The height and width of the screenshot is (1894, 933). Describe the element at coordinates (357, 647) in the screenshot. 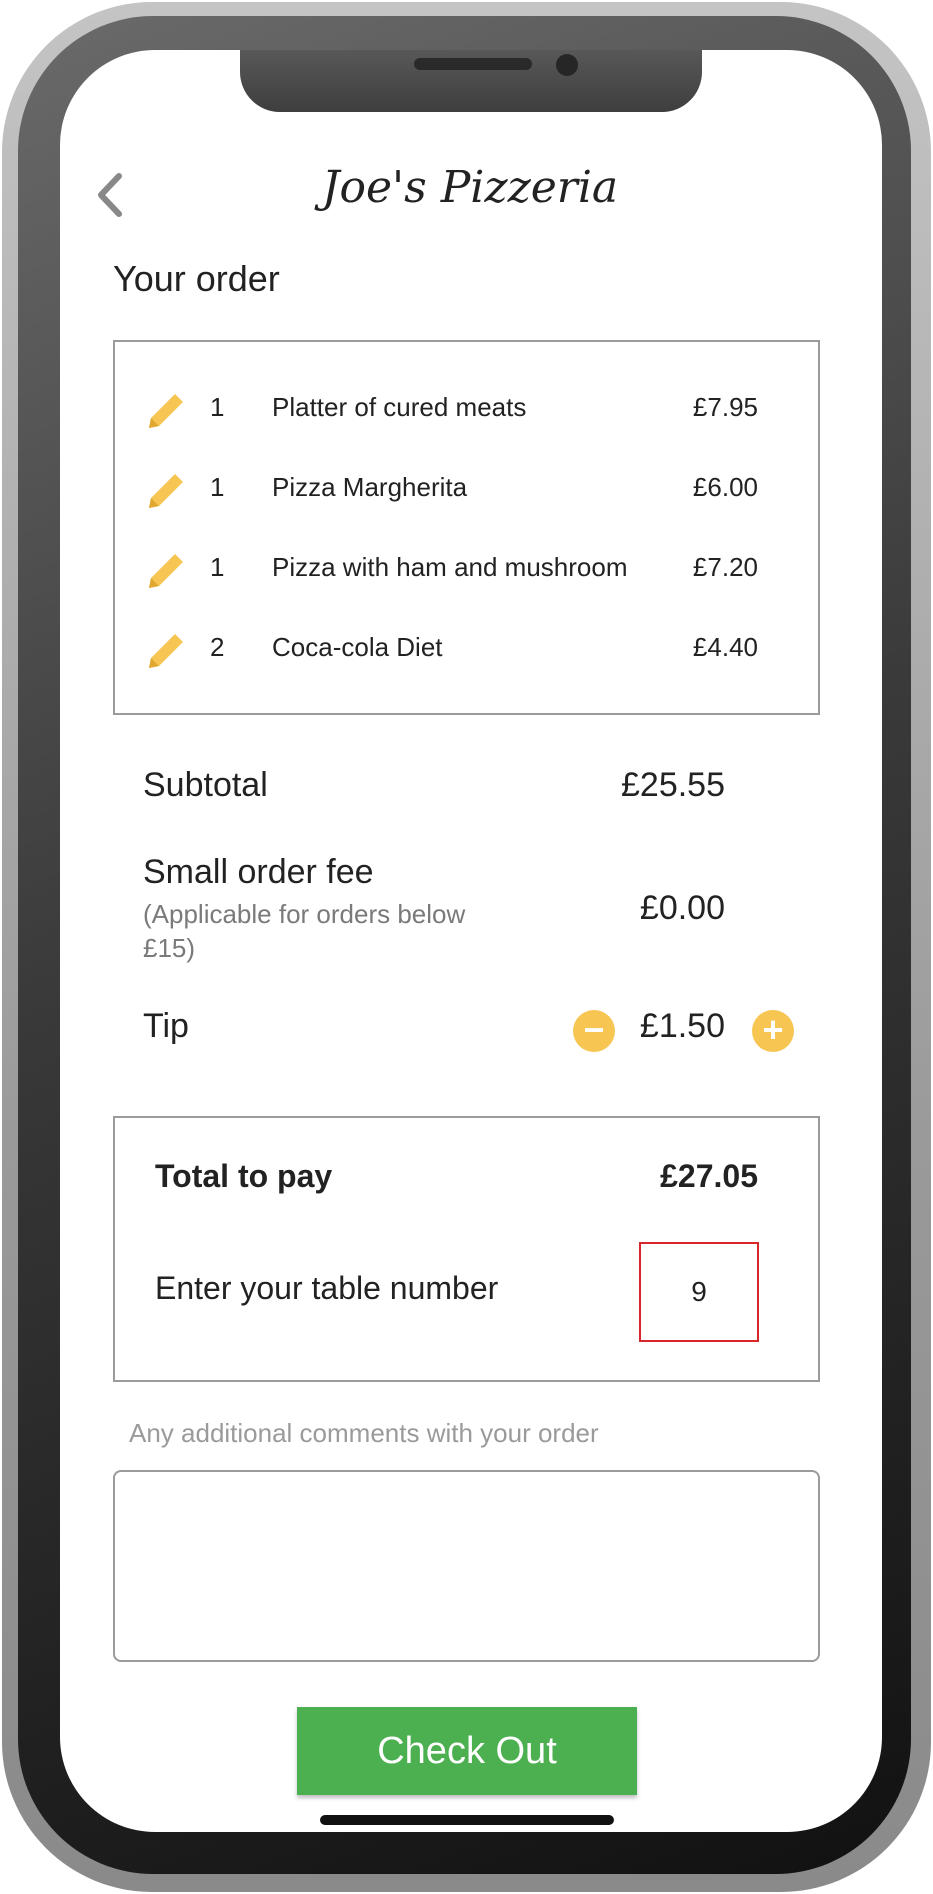

I see `item-name: Coca-cola Diet` at that location.